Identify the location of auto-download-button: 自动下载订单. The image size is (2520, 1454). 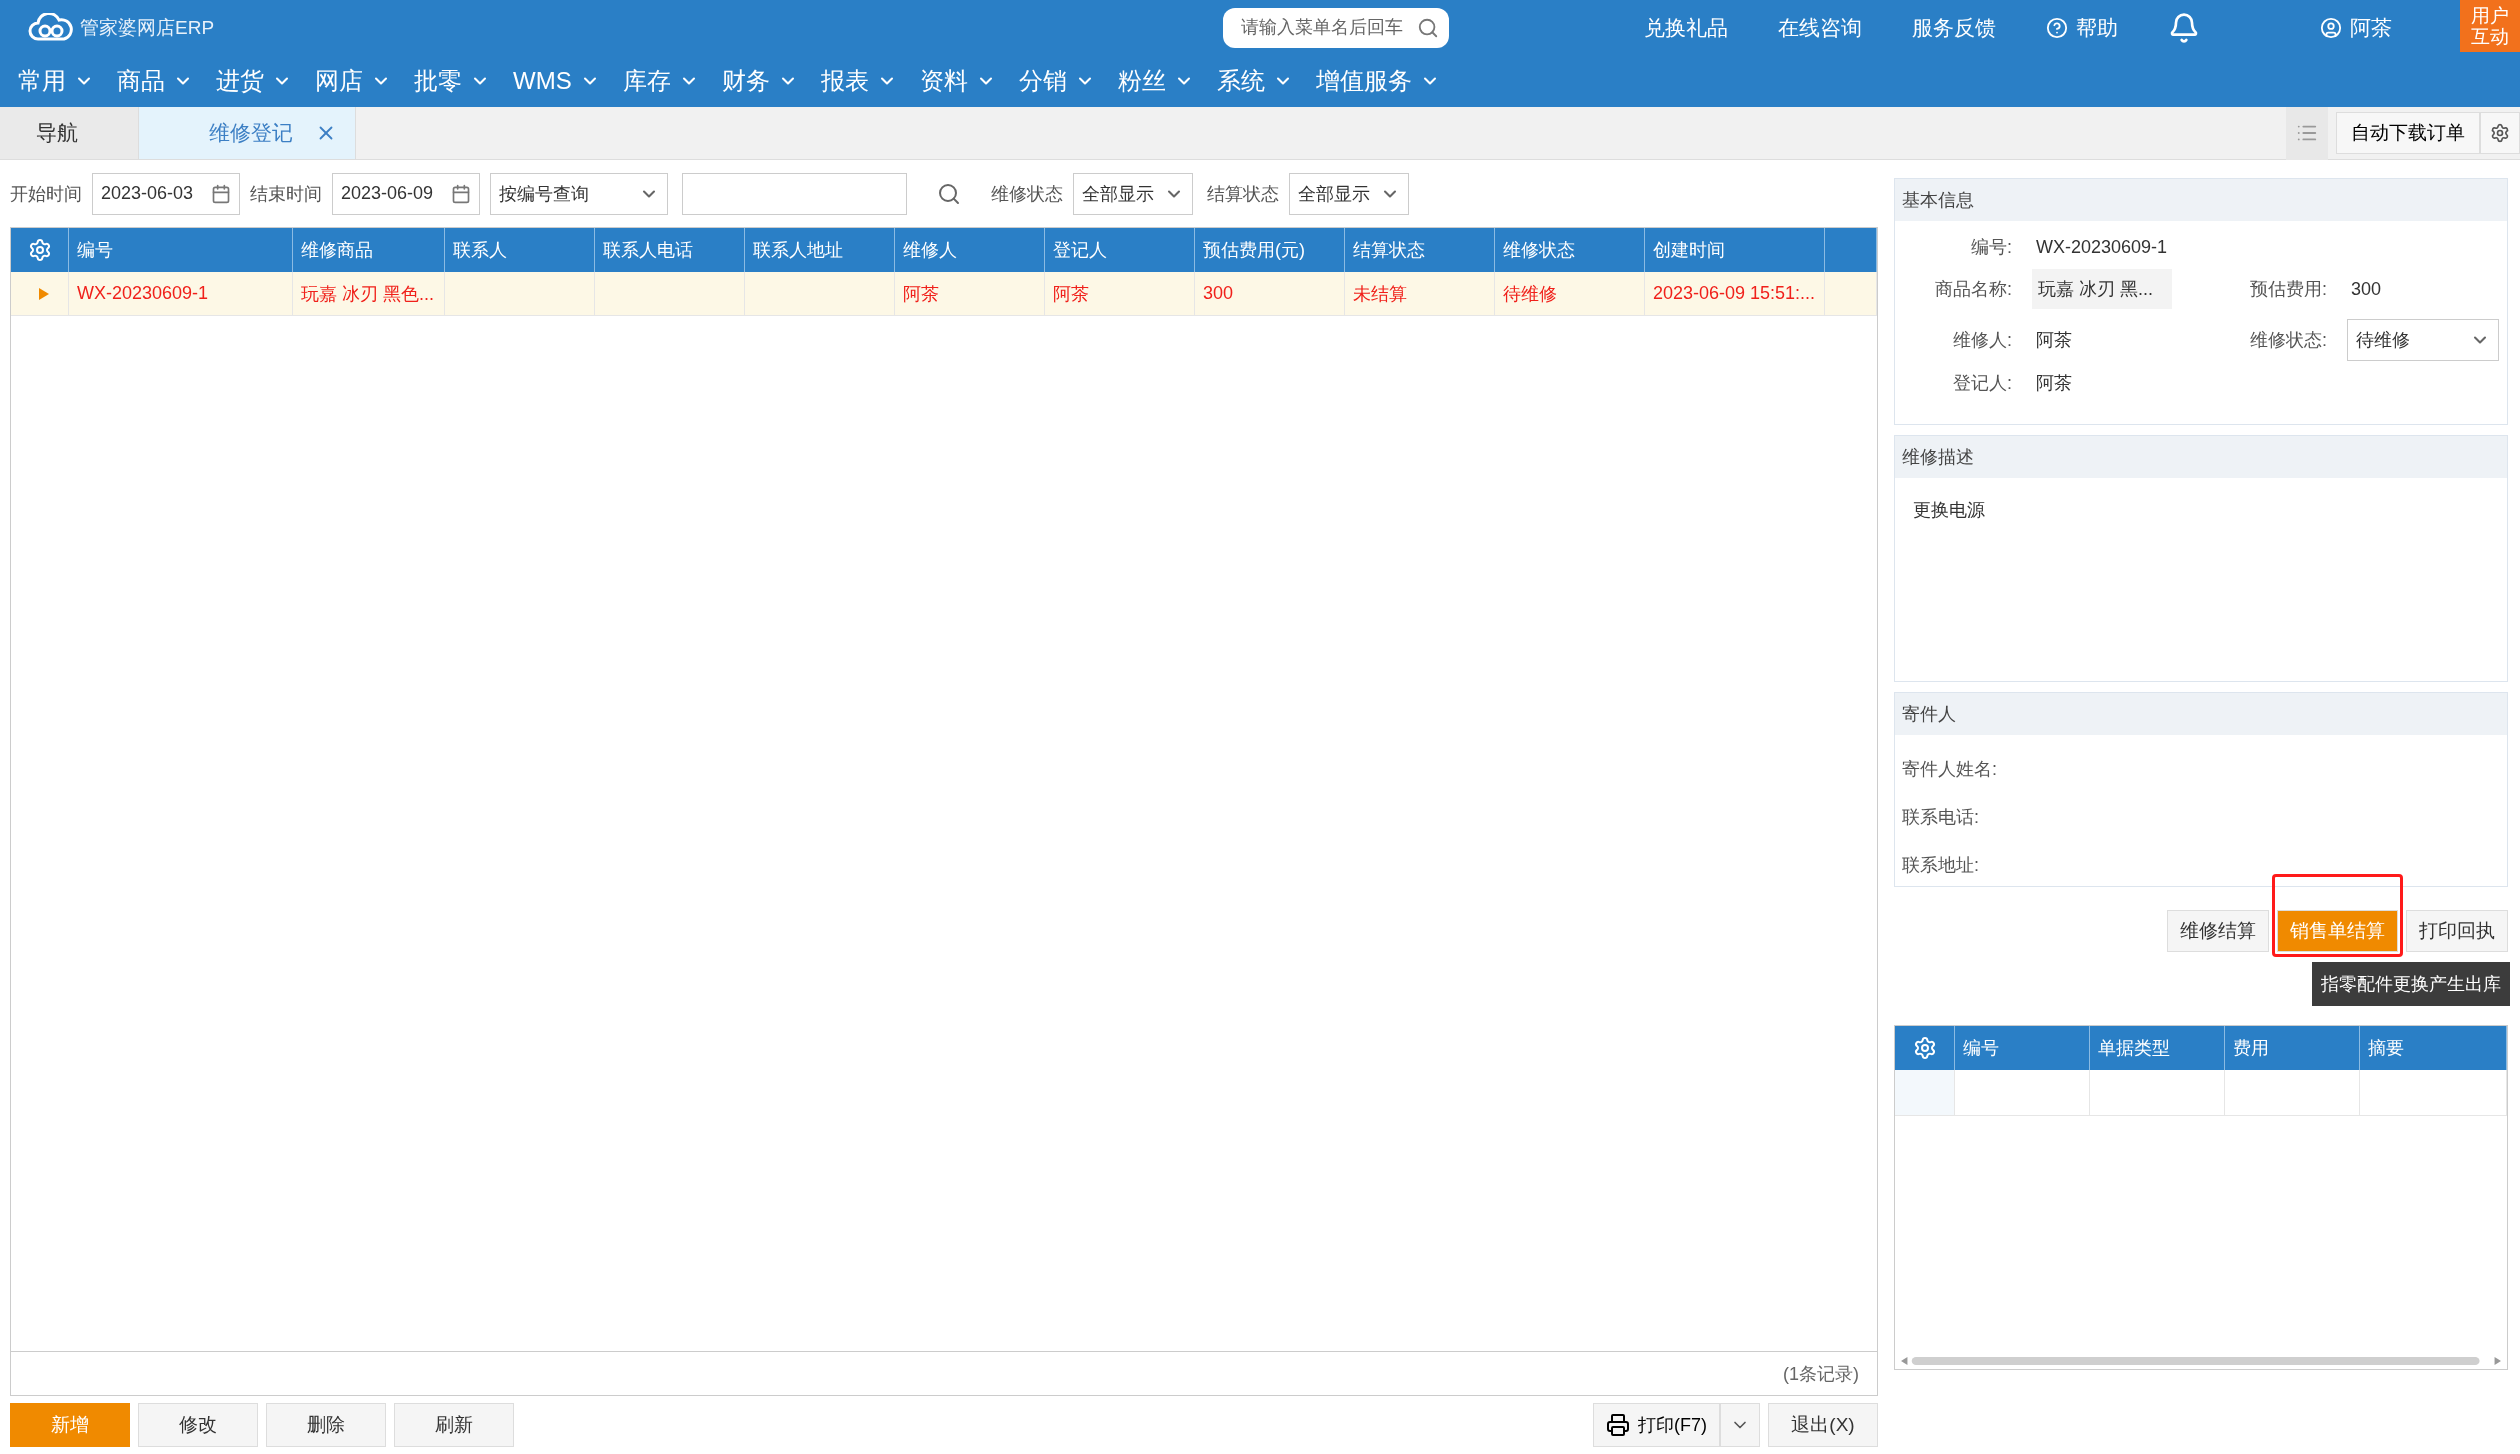
(2408, 133).